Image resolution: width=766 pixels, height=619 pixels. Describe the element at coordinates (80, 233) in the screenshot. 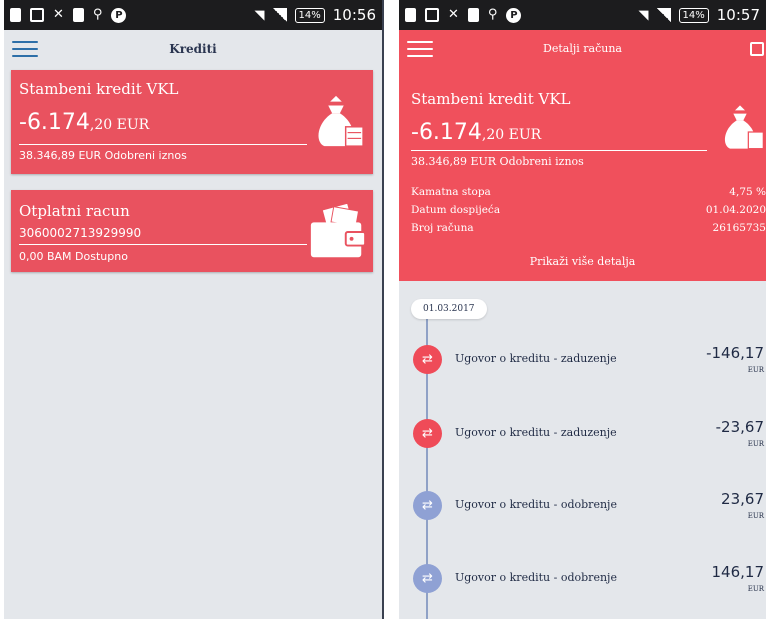

I see `account-number: 3060002713929990` at that location.